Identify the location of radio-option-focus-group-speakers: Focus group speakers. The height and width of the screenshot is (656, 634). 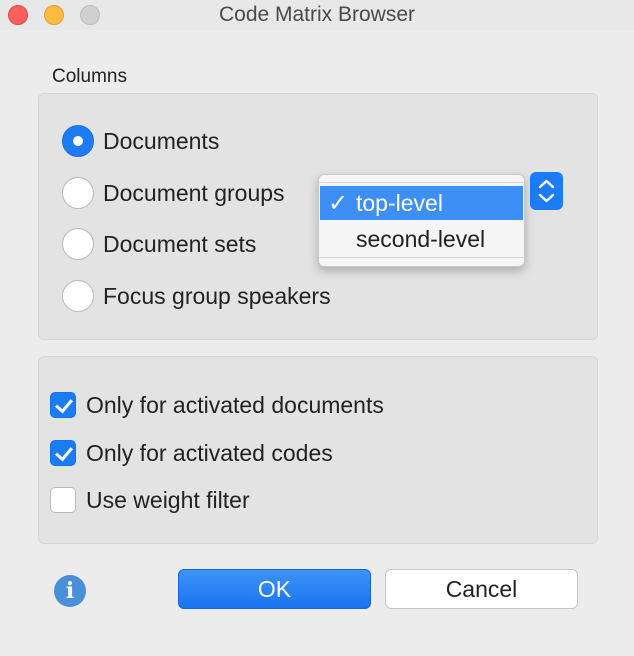
(196, 296).